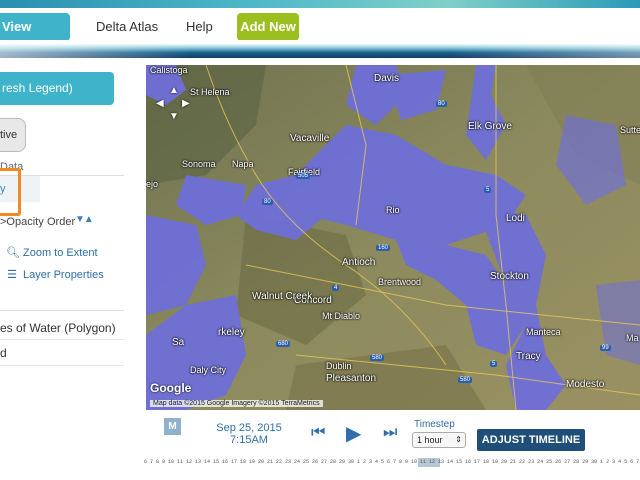  What do you see at coordinates (267, 202) in the screenshot?
I see `highway-shield-80: 80` at bounding box center [267, 202].